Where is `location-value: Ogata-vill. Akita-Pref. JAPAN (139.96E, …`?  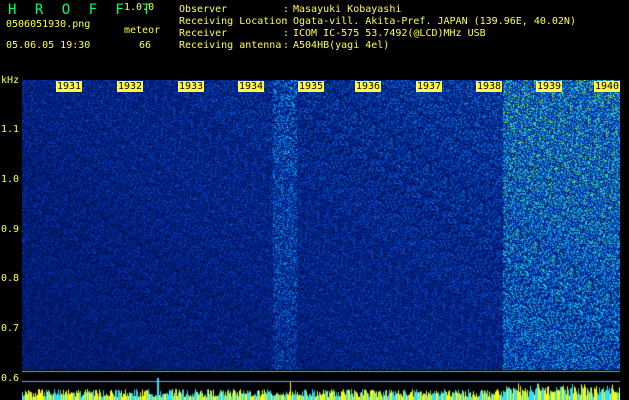
location-value: Ogata-vill. Akita-Pref. JAPAN (139.96E, … is located at coordinates (434, 21).